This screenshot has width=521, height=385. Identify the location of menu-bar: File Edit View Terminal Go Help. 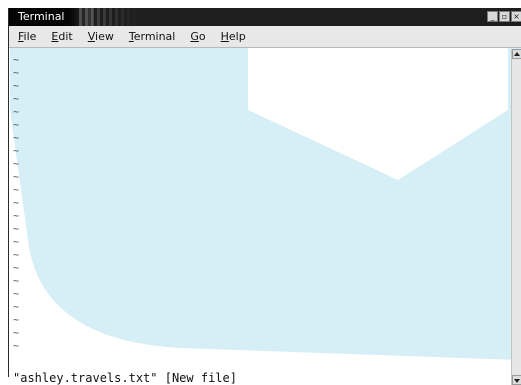
(265, 37).